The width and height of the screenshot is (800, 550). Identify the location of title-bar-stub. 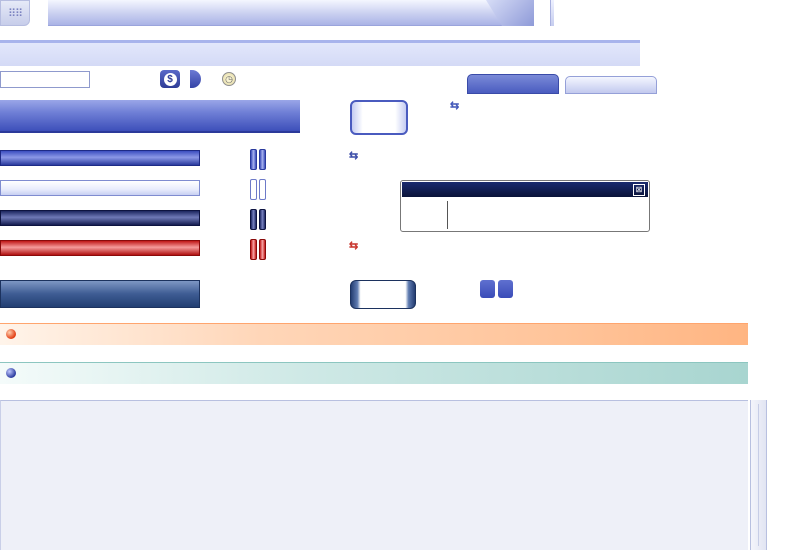
(552, 13).